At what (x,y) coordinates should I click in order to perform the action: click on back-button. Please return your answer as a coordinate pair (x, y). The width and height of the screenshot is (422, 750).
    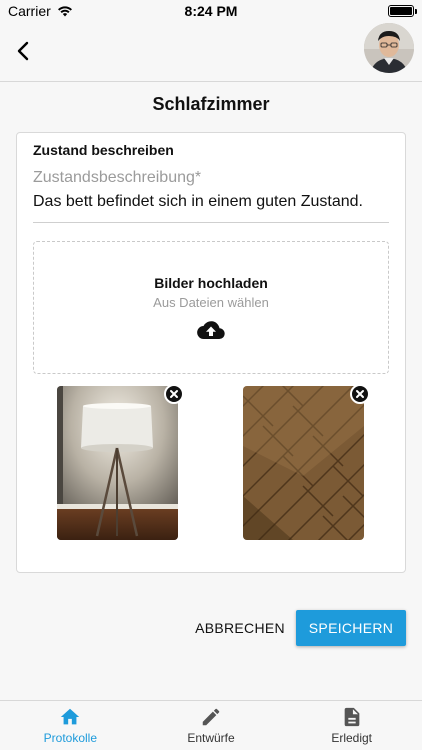
    Looking at the image, I should click on (23, 51).